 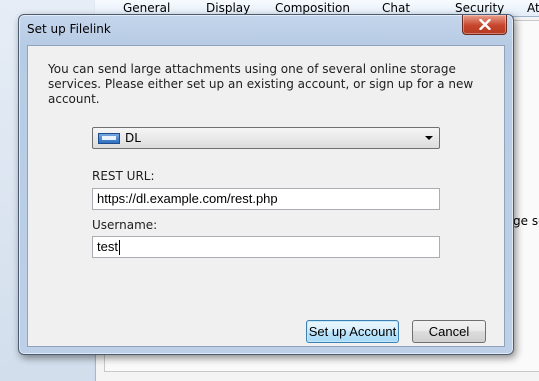 What do you see at coordinates (266, 138) in the screenshot?
I see `provider-select: DL` at bounding box center [266, 138].